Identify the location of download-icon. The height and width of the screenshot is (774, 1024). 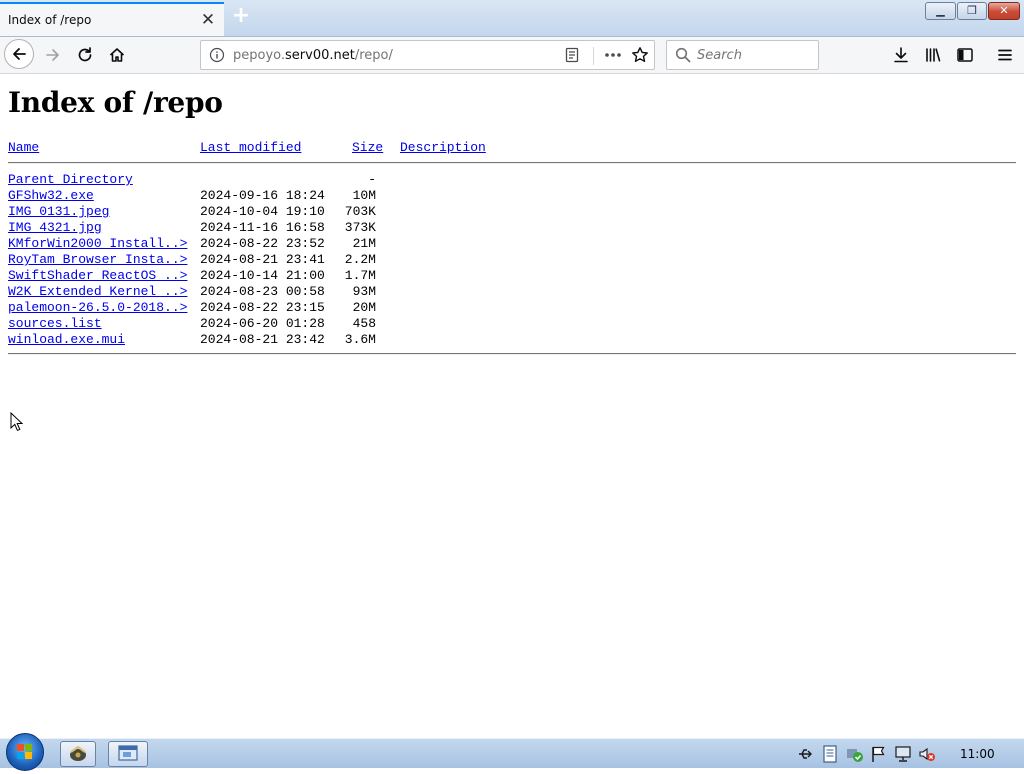
(901, 55).